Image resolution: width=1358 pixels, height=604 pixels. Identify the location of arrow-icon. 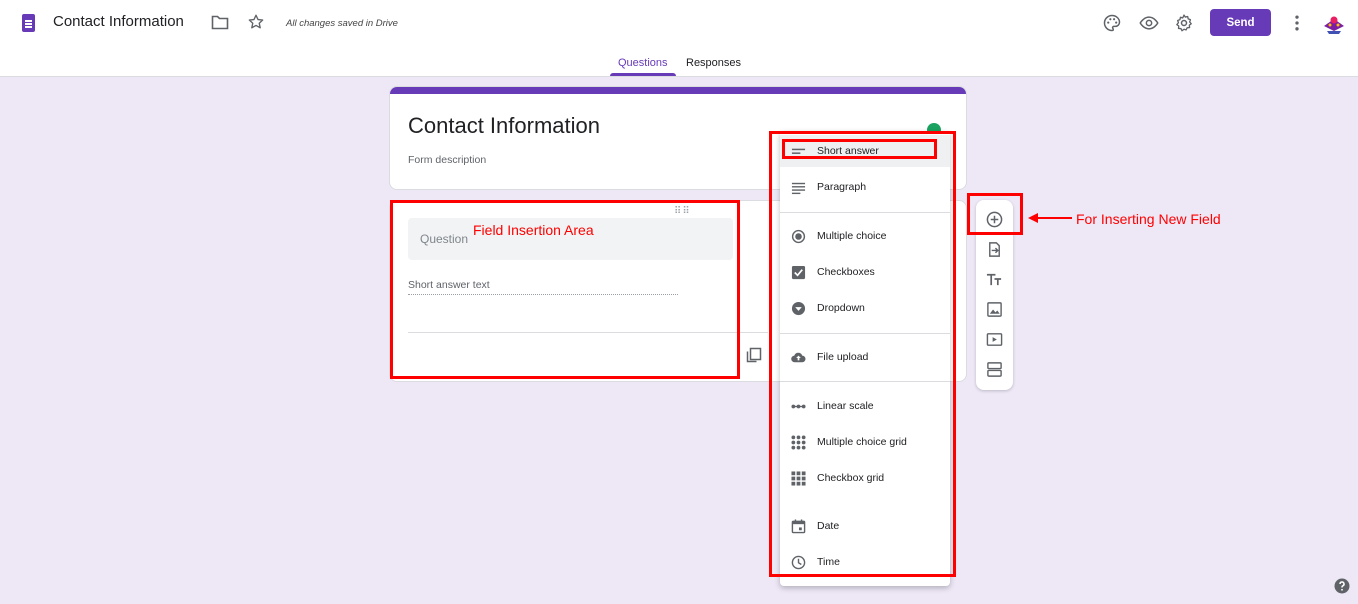
(1050, 218).